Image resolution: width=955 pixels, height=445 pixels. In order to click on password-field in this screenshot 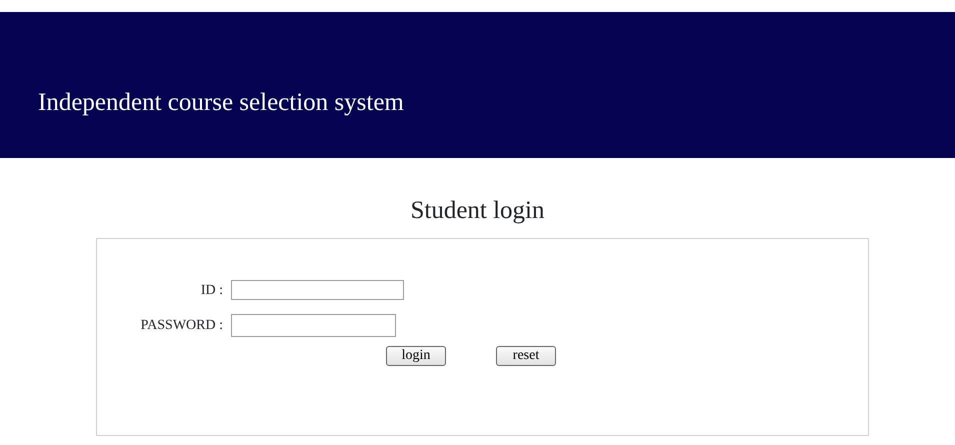, I will do `click(313, 325)`.